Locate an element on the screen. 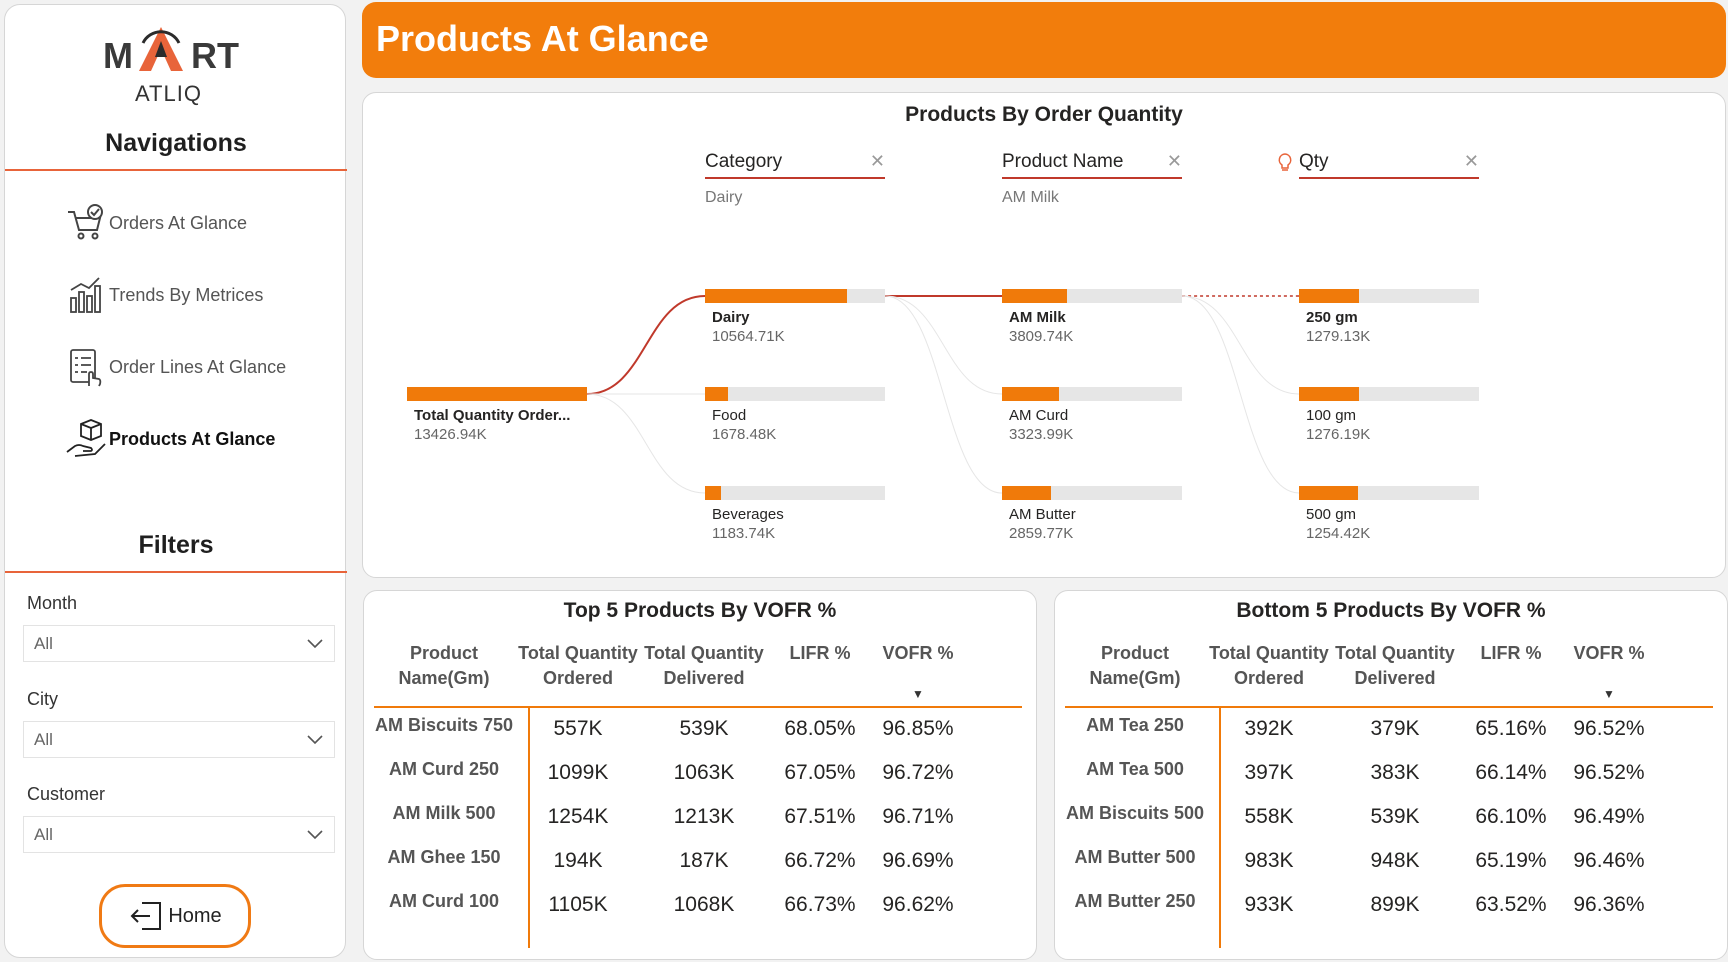  top5-cell: 96.69% is located at coordinates (918, 860).